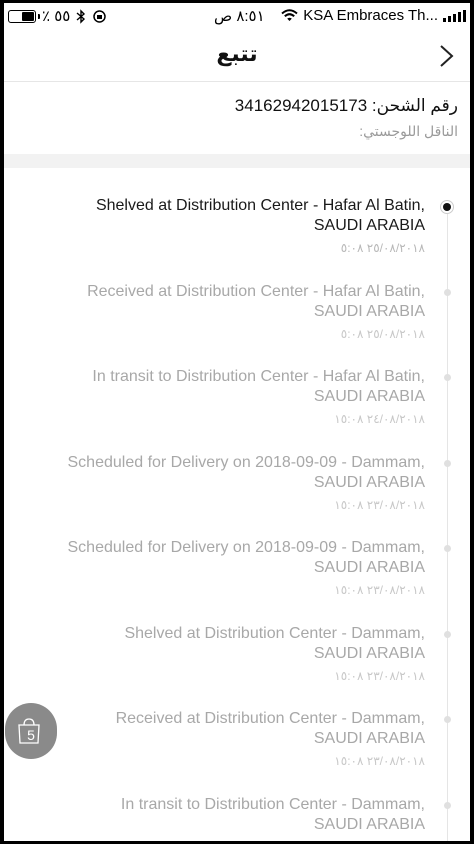  I want to click on status-left: ٪ ٥٥, so click(57, 16).